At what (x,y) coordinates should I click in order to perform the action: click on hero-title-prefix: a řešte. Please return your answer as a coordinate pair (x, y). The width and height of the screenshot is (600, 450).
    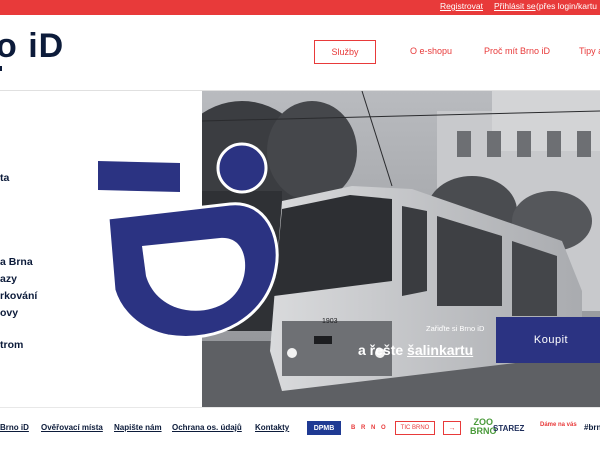
    Looking at the image, I should click on (383, 350).